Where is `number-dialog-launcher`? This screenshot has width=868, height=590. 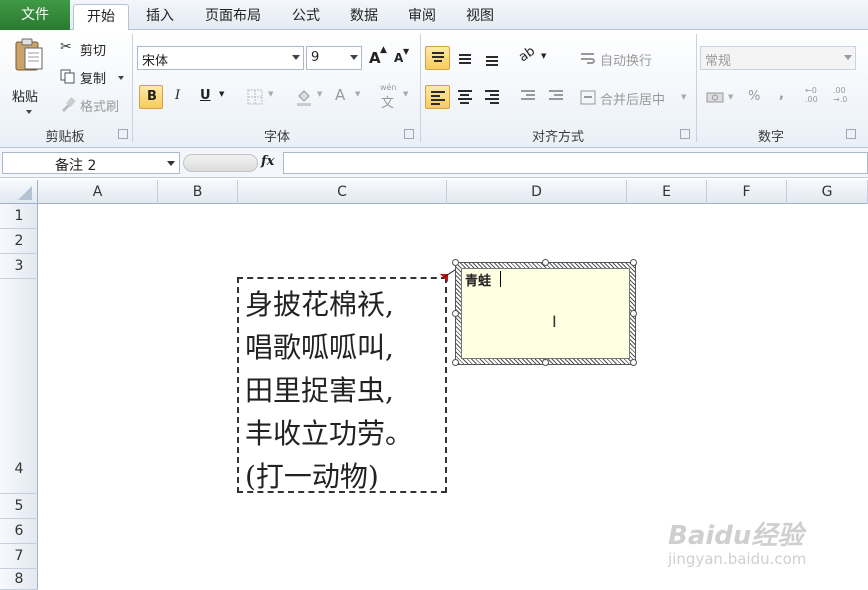 number-dialog-launcher is located at coordinates (851, 134).